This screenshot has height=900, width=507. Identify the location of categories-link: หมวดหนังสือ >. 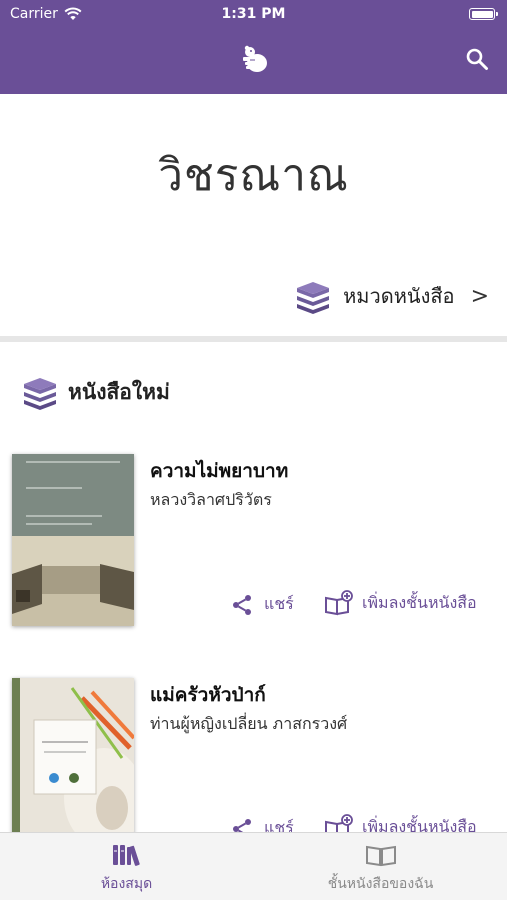
(391, 296).